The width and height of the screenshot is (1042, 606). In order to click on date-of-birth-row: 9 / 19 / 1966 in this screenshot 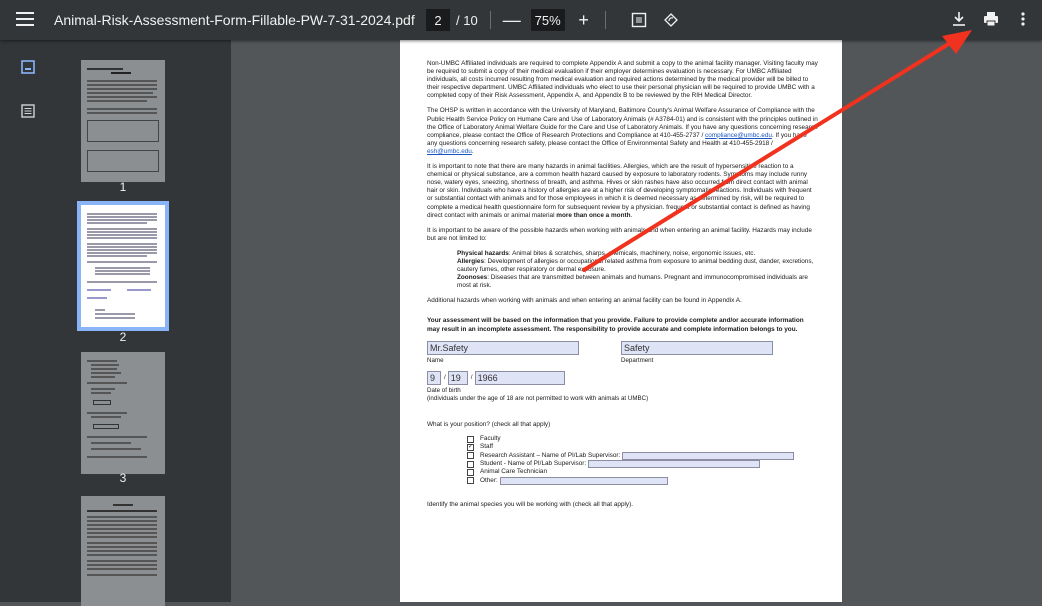, I will do `click(622, 377)`.